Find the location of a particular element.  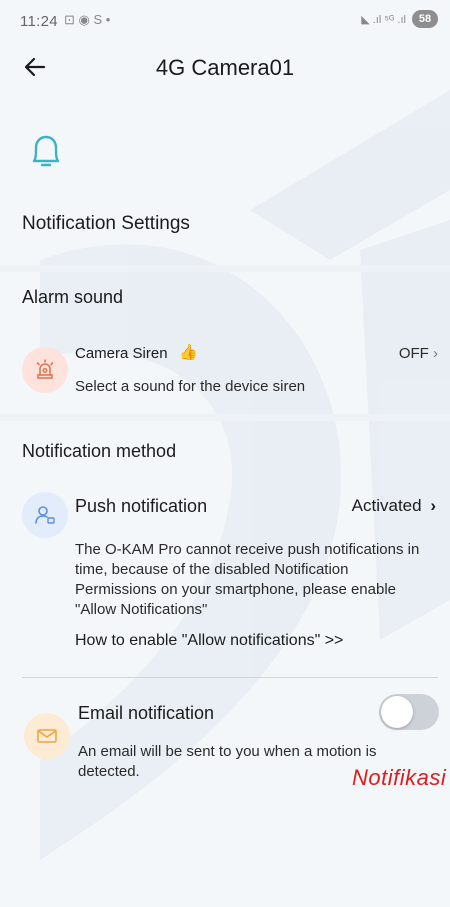

thumbs-up-icon: 👍 is located at coordinates (188, 352).